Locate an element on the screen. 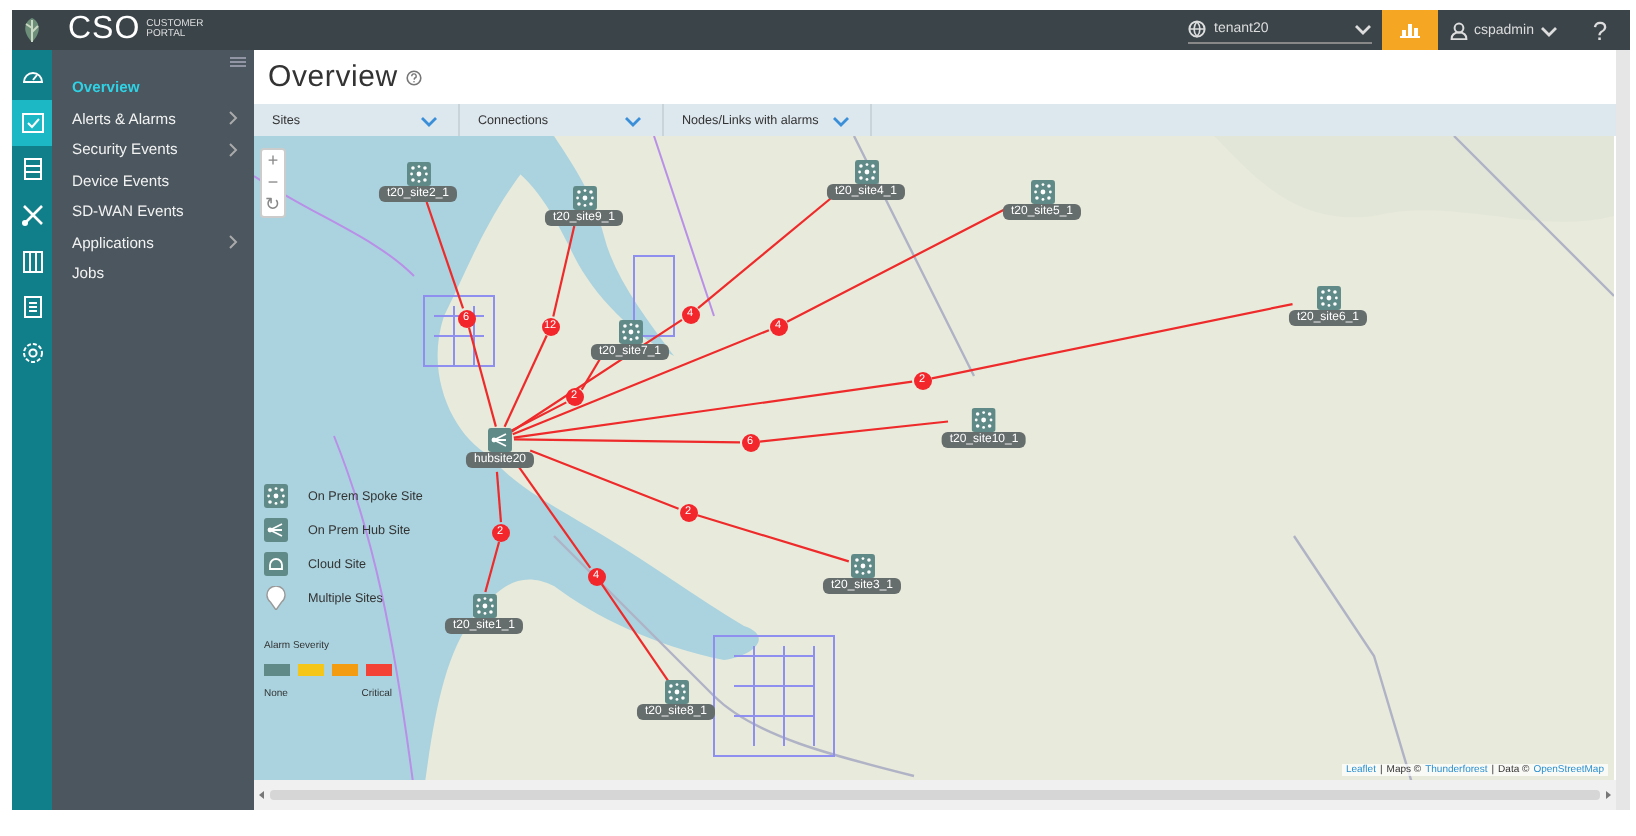  building-icon is located at coordinates (32, 261).